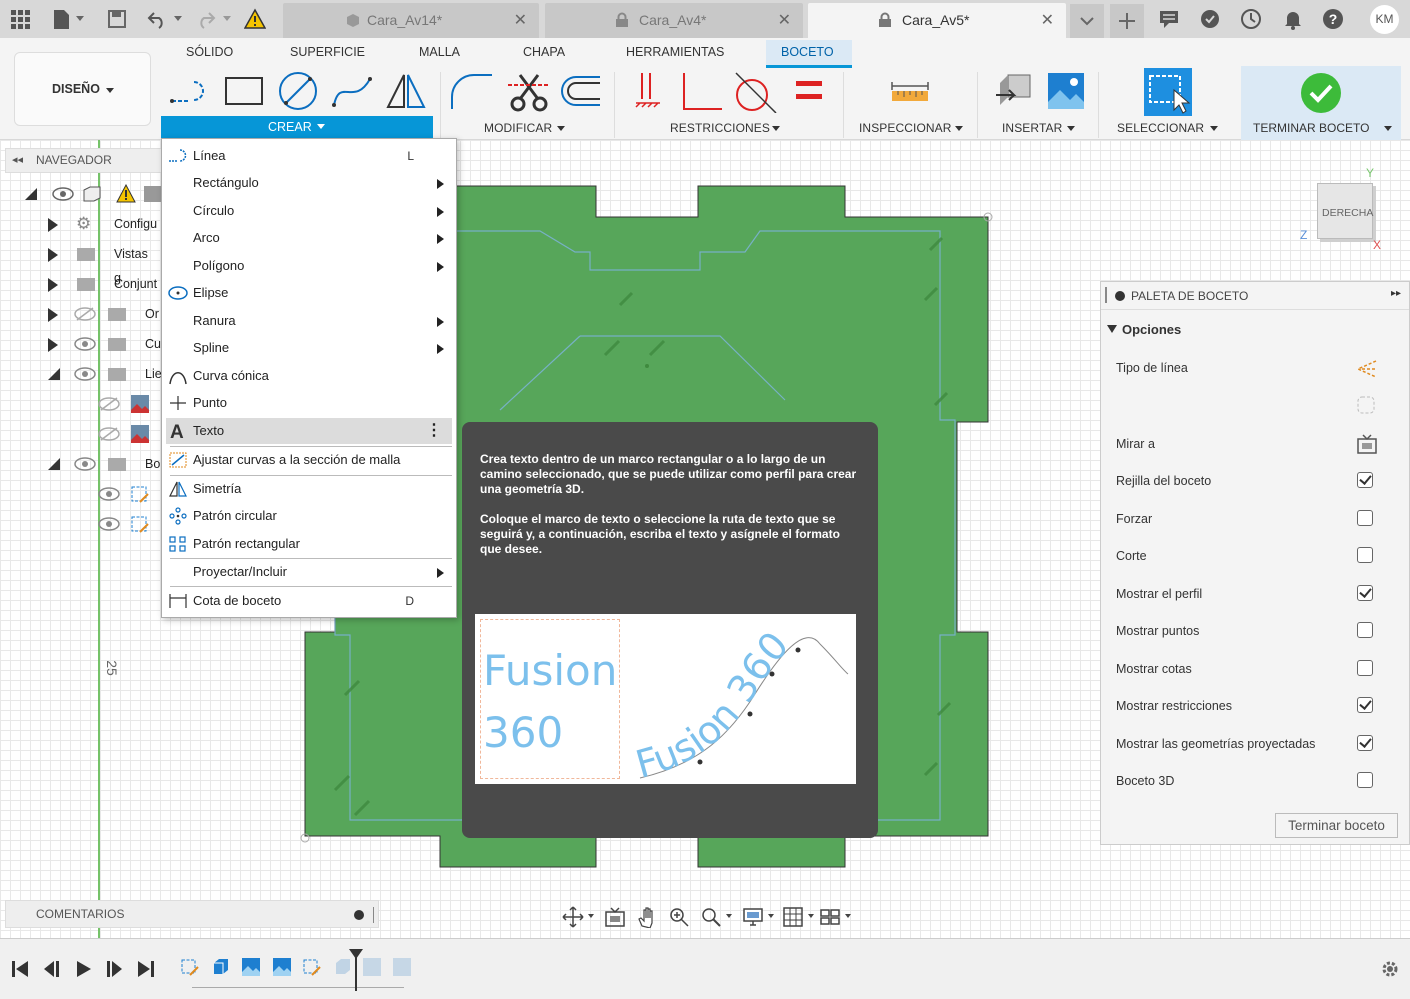 Image resolution: width=1410 pixels, height=999 pixels. What do you see at coordinates (1066, 91) in the screenshot?
I see `insert-canvas-image-icon` at bounding box center [1066, 91].